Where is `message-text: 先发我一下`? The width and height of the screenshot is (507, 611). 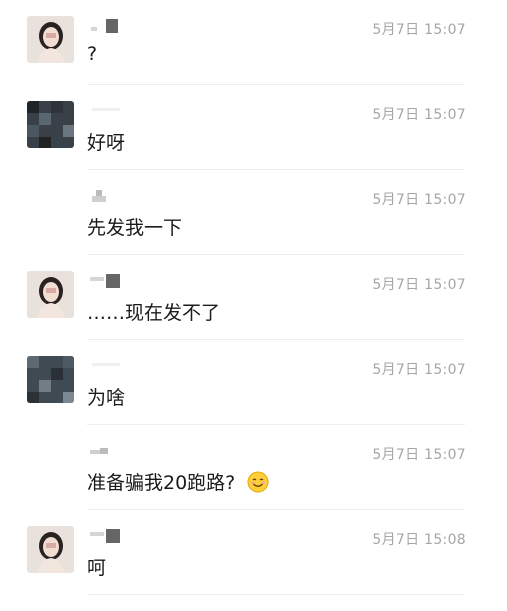
message-text: 先发我一下 is located at coordinates (135, 228).